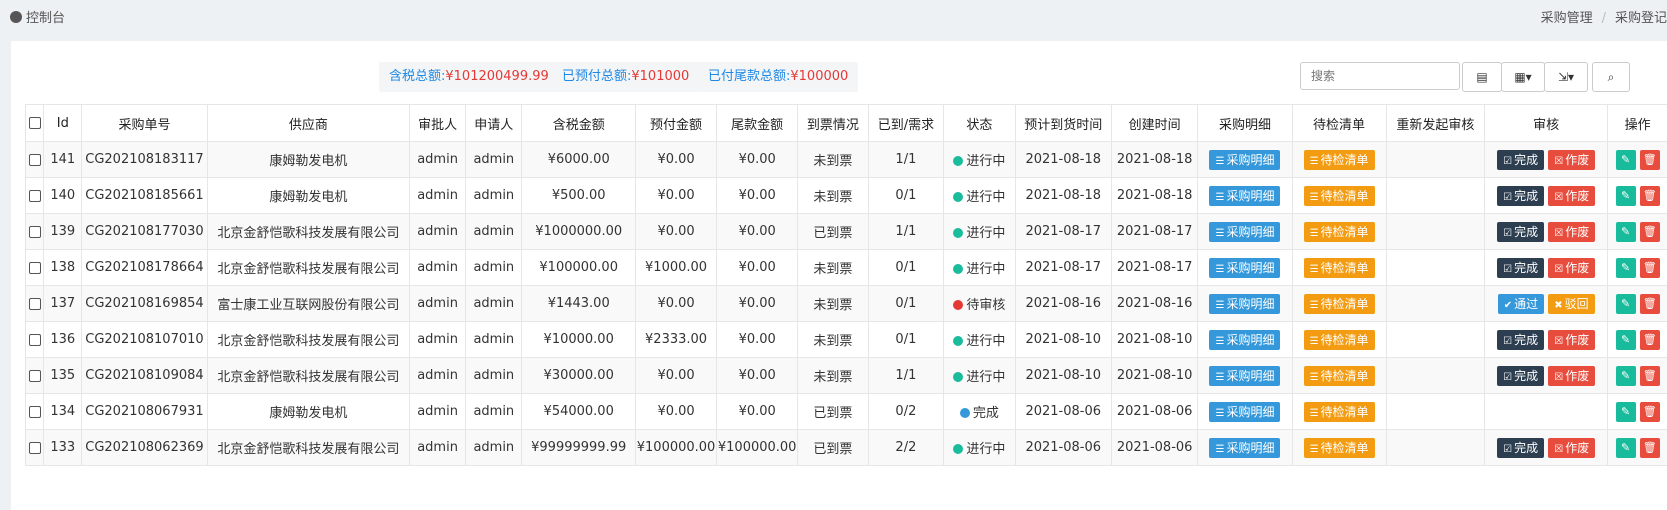 The image size is (1667, 510). Describe the element at coordinates (1523, 77) in the screenshot. I see `columns-button: ▦▾` at that location.